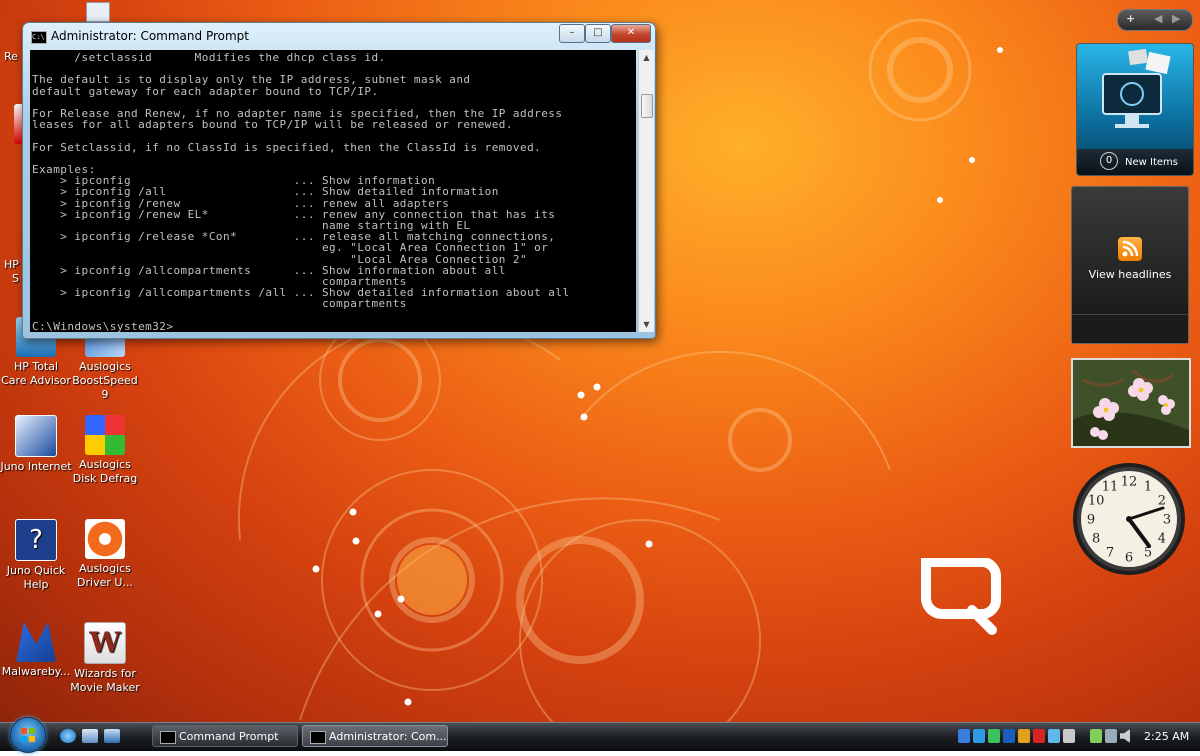  I want to click on scroll-up-icon: ▲, so click(646, 57).